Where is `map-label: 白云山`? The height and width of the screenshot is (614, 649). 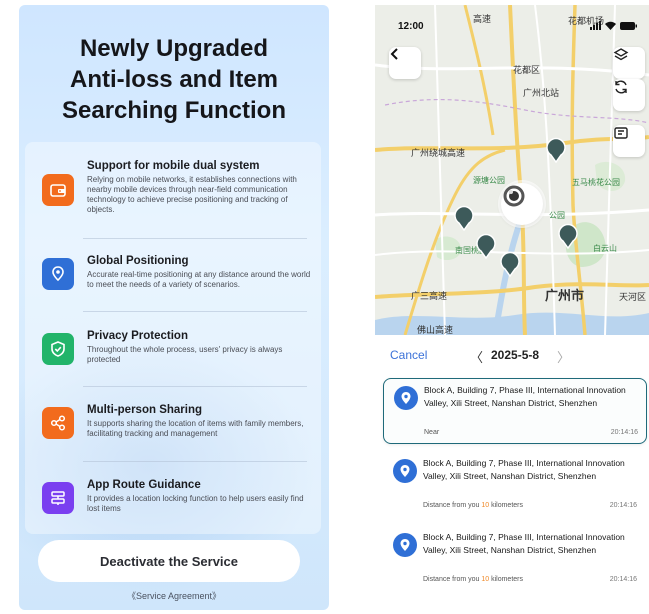 map-label: 白云山 is located at coordinates (605, 248).